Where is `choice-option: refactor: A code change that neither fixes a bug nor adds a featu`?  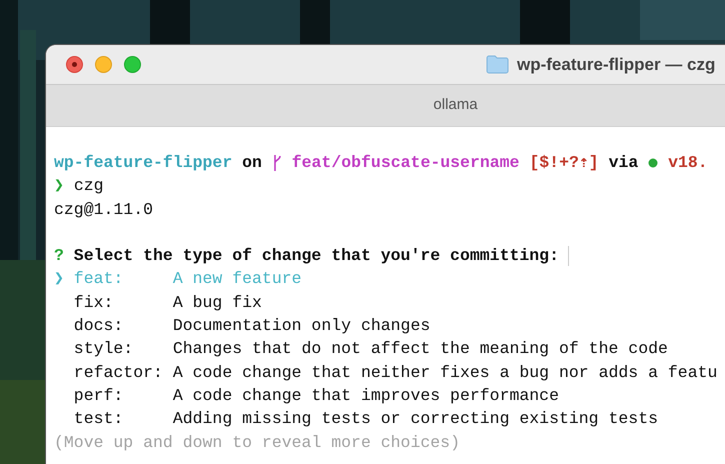
choice-option: refactor: A code change that neither fixes a bug nor adds a featu is located at coordinates (389, 372).